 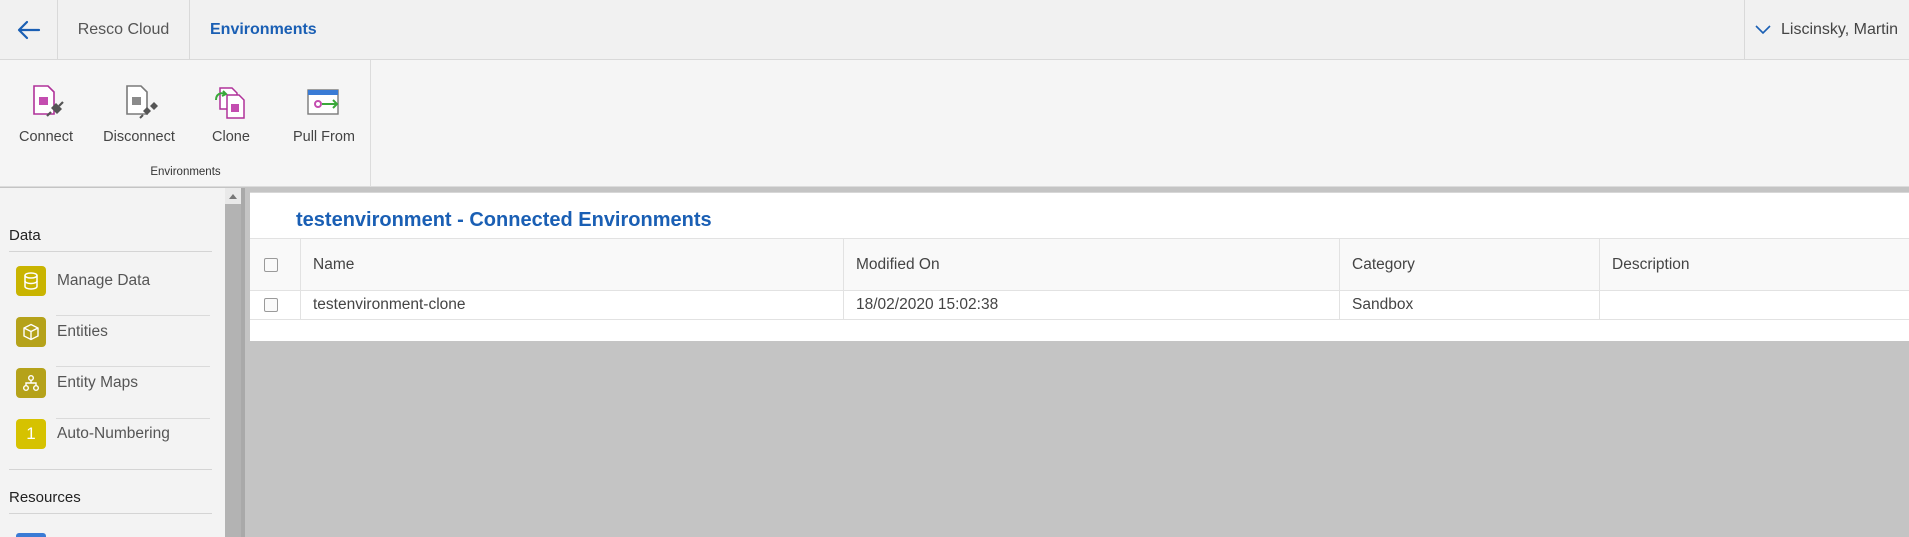 I want to click on row-name-link: testenvironment-clone, so click(x=571, y=305).